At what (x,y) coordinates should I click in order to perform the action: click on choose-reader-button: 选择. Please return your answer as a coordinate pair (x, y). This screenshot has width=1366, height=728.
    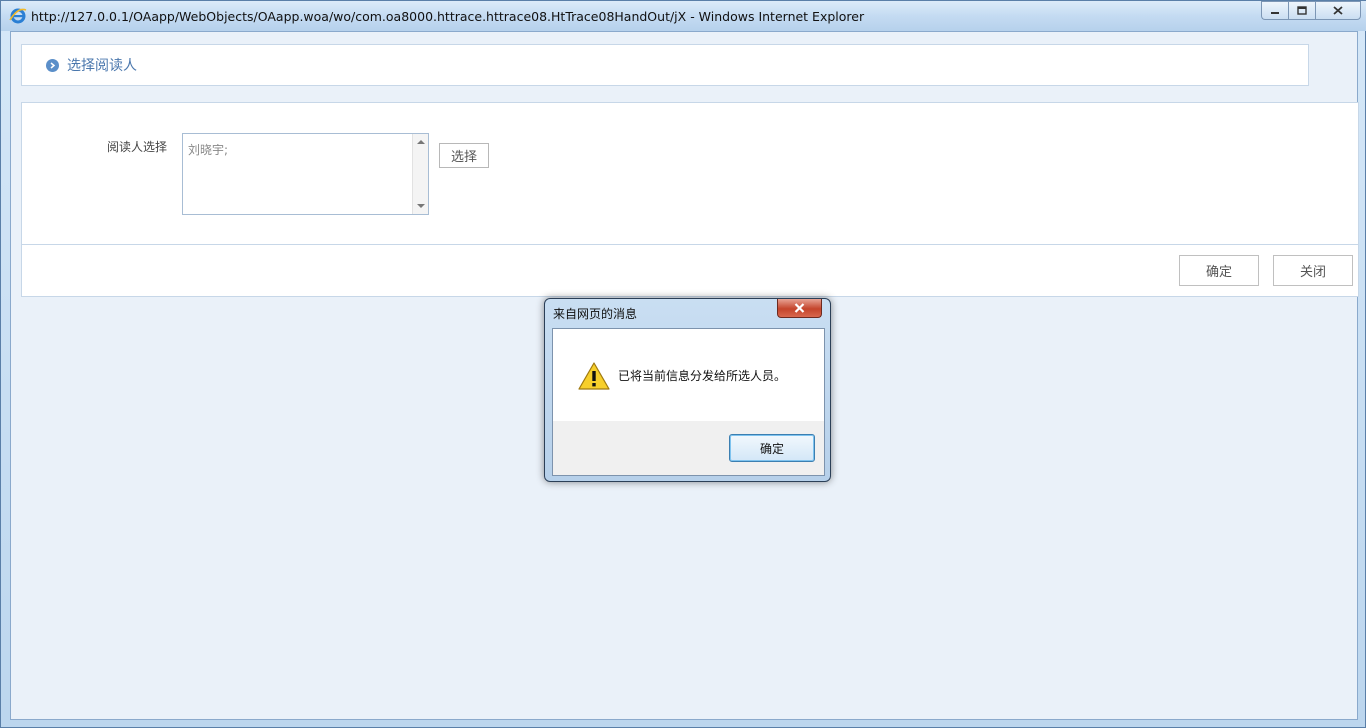
    Looking at the image, I should click on (464, 155).